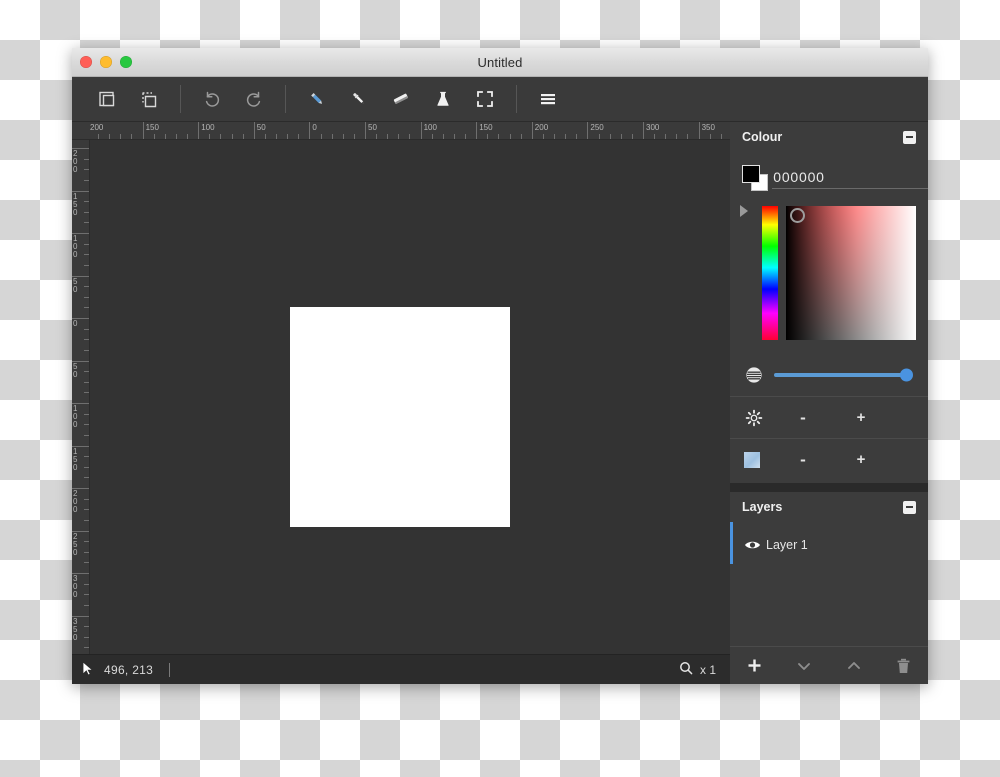 This screenshot has height=777, width=1000. Describe the element at coordinates (651, 130) in the screenshot. I see `ruler-mark: 300` at that location.